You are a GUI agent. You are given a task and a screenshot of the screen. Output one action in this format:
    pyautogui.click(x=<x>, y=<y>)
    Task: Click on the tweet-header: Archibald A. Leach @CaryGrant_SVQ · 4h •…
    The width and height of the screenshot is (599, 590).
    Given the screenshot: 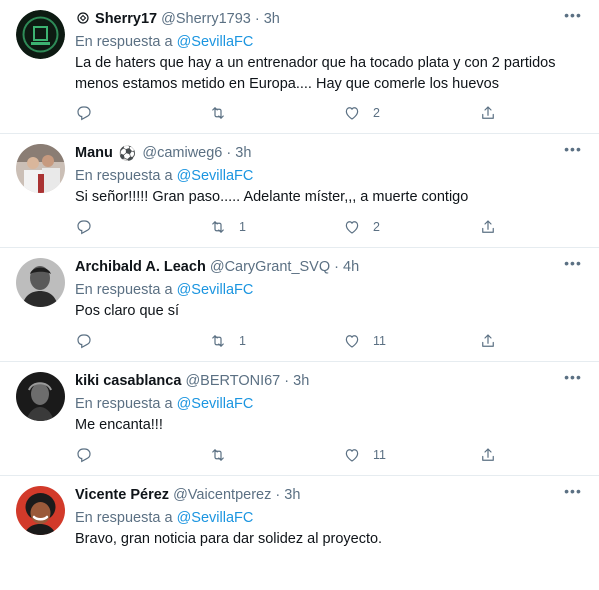 What is the action you would take?
    pyautogui.click(x=331, y=267)
    